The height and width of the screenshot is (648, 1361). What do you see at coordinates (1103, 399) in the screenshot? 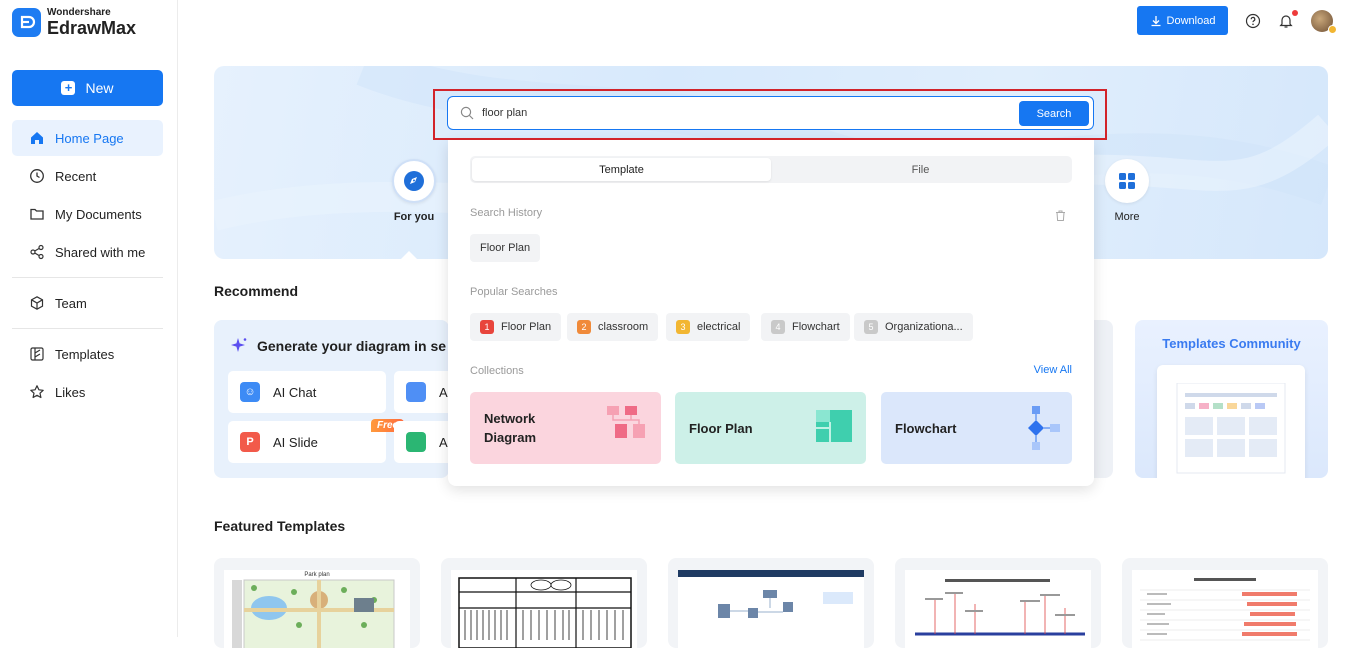
I see `recommend-card-peek` at bounding box center [1103, 399].